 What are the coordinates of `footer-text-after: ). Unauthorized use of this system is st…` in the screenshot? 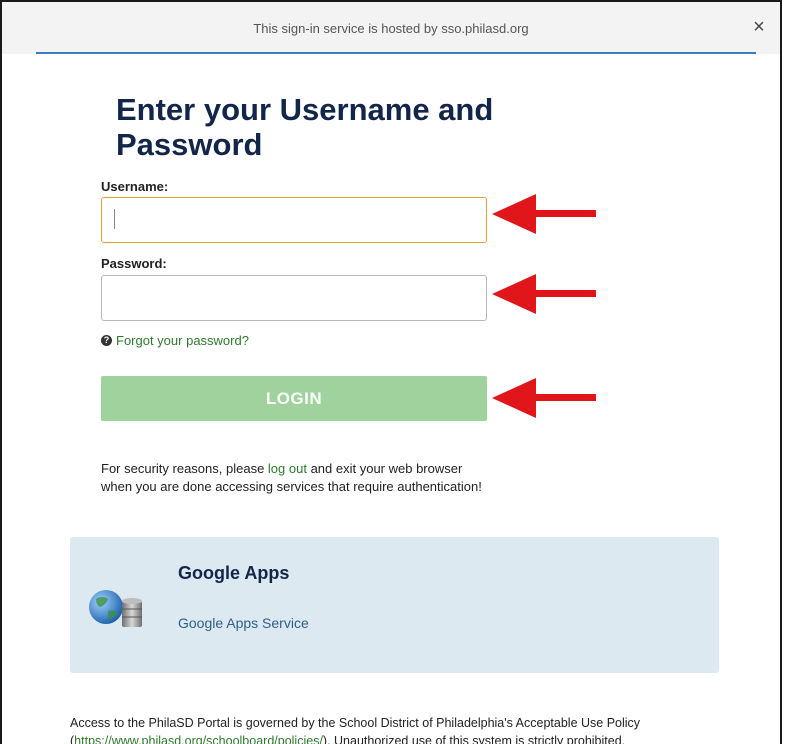 It's located at (474, 739).